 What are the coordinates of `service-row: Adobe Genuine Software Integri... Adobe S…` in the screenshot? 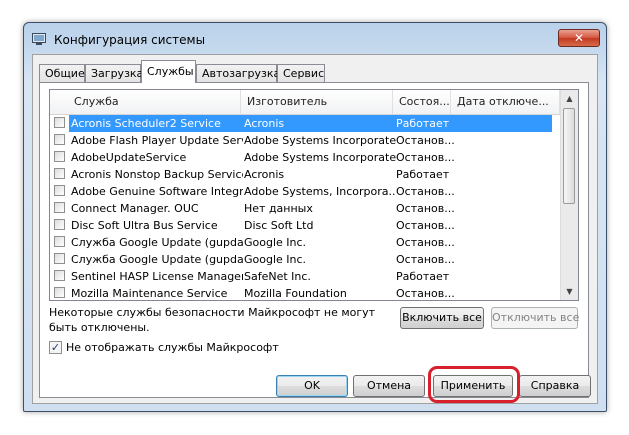 It's located at (305, 191).